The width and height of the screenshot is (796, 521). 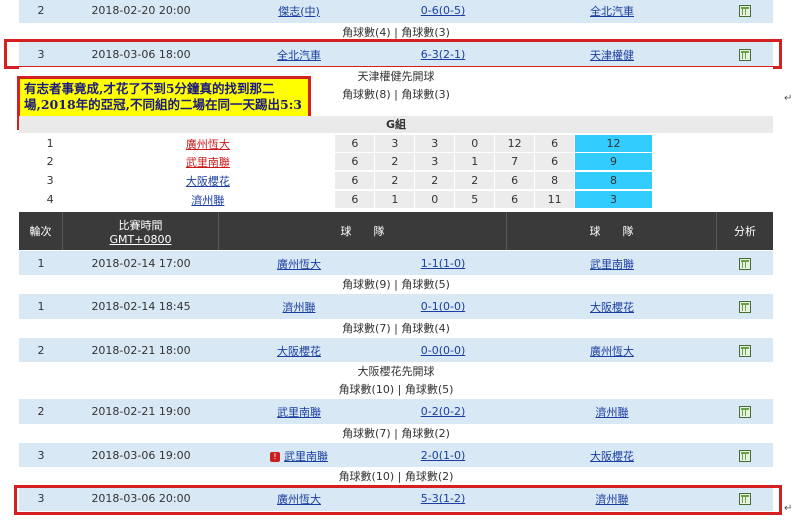 I want to click on loss-cell: 0, so click(x=474, y=143).